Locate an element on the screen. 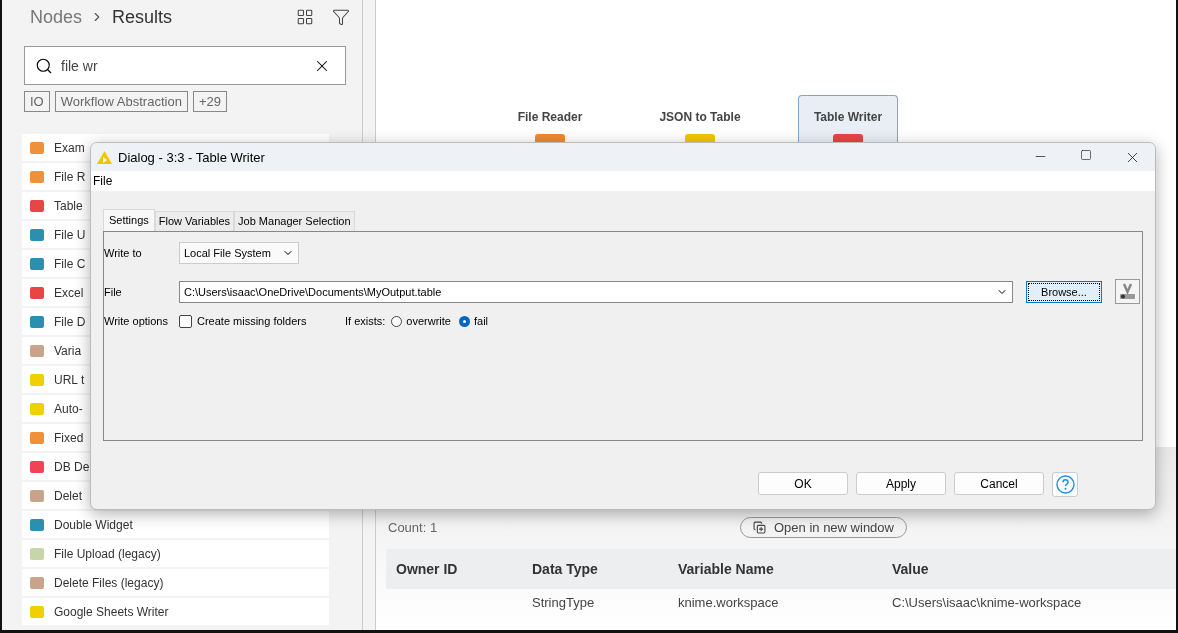 The width and height of the screenshot is (1178, 633). table-cell-text: StringType is located at coordinates (563, 602).